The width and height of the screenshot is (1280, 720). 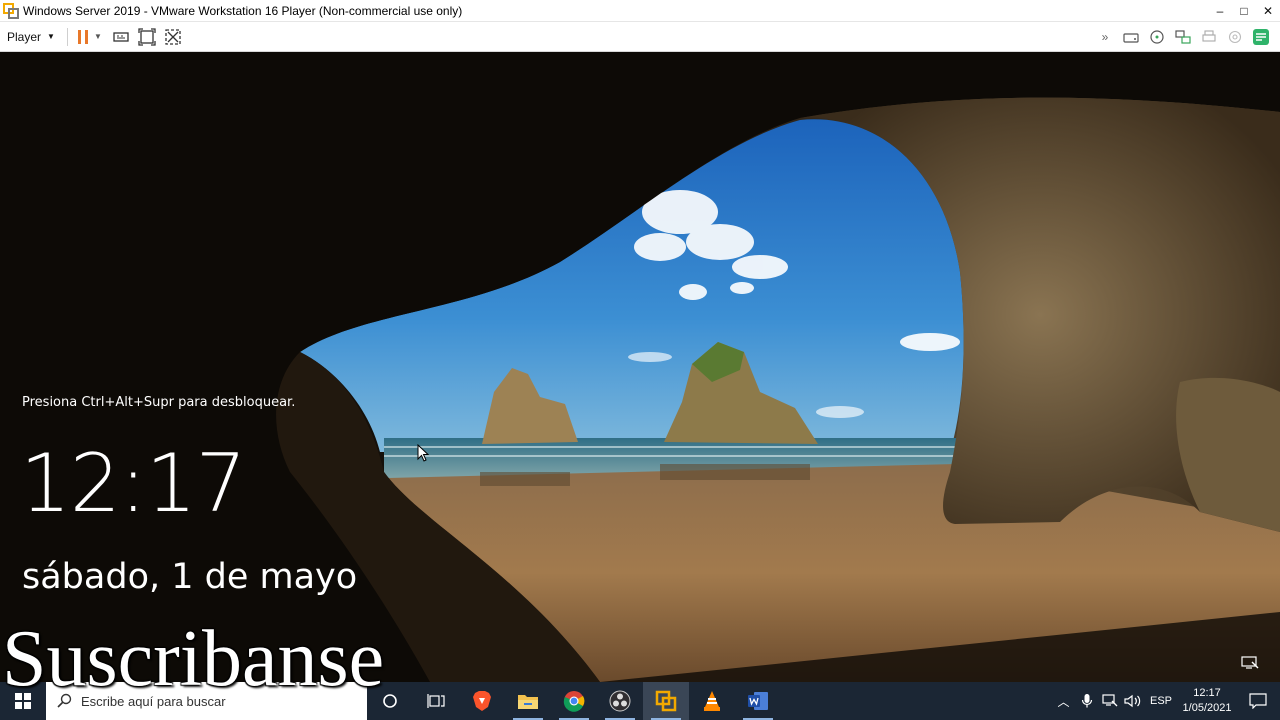 I want to click on send-ctrl-alt-del-icon, so click(x=121, y=36).